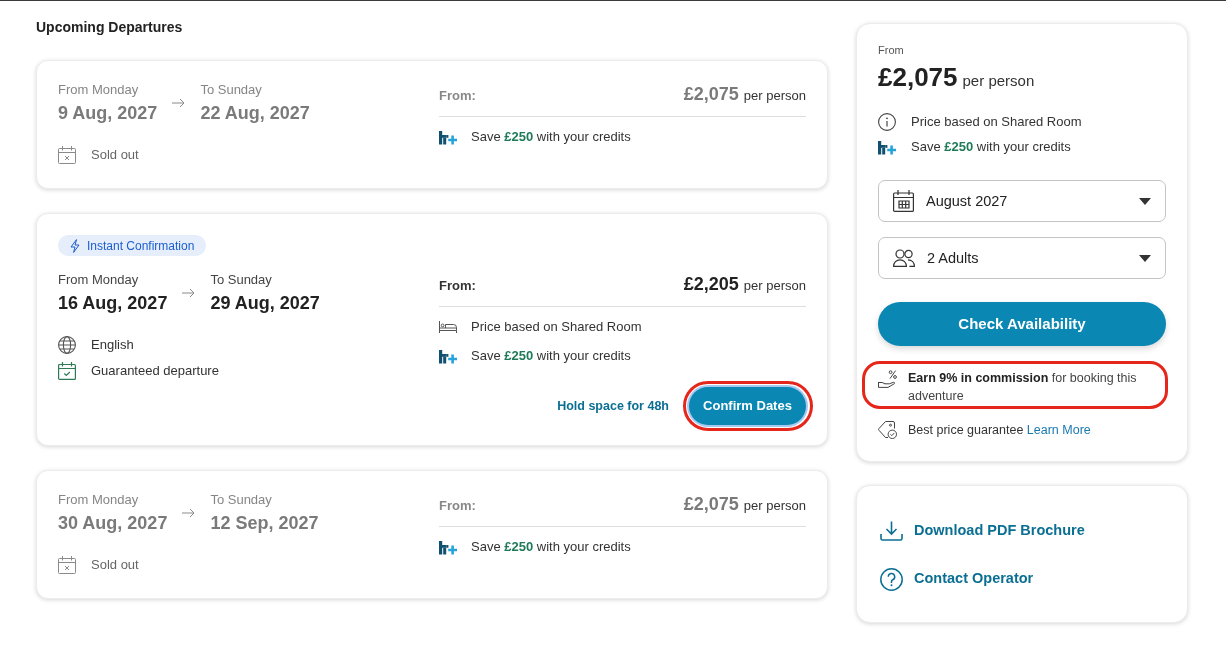  Describe the element at coordinates (113, 523) in the screenshot. I see `start-date: 30 Aug, 2027` at that location.